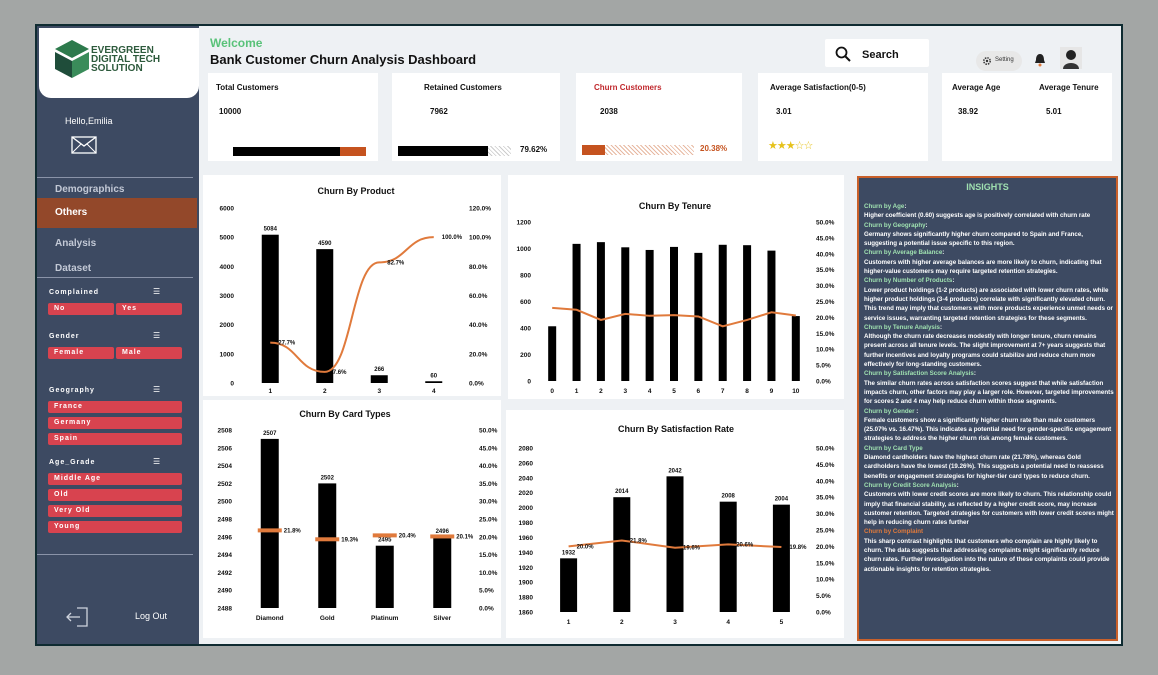  I want to click on y-tick-label: 2492, so click(225, 573).